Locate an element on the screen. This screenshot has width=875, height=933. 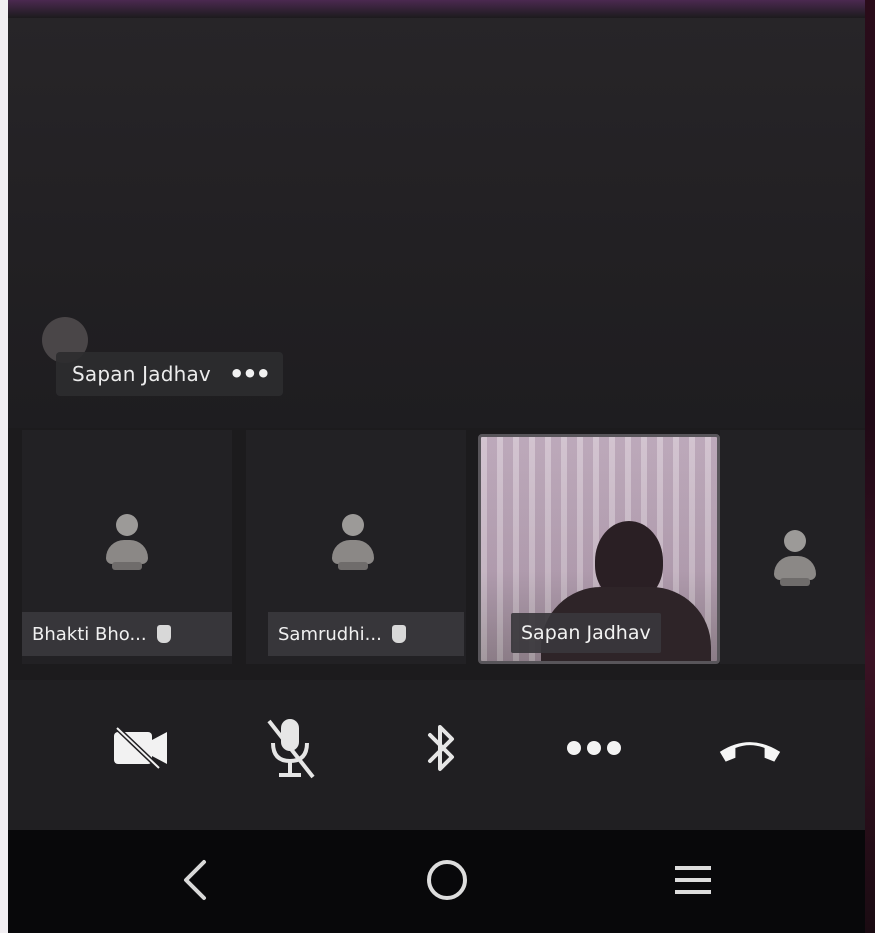
home-icon is located at coordinates (447, 880).